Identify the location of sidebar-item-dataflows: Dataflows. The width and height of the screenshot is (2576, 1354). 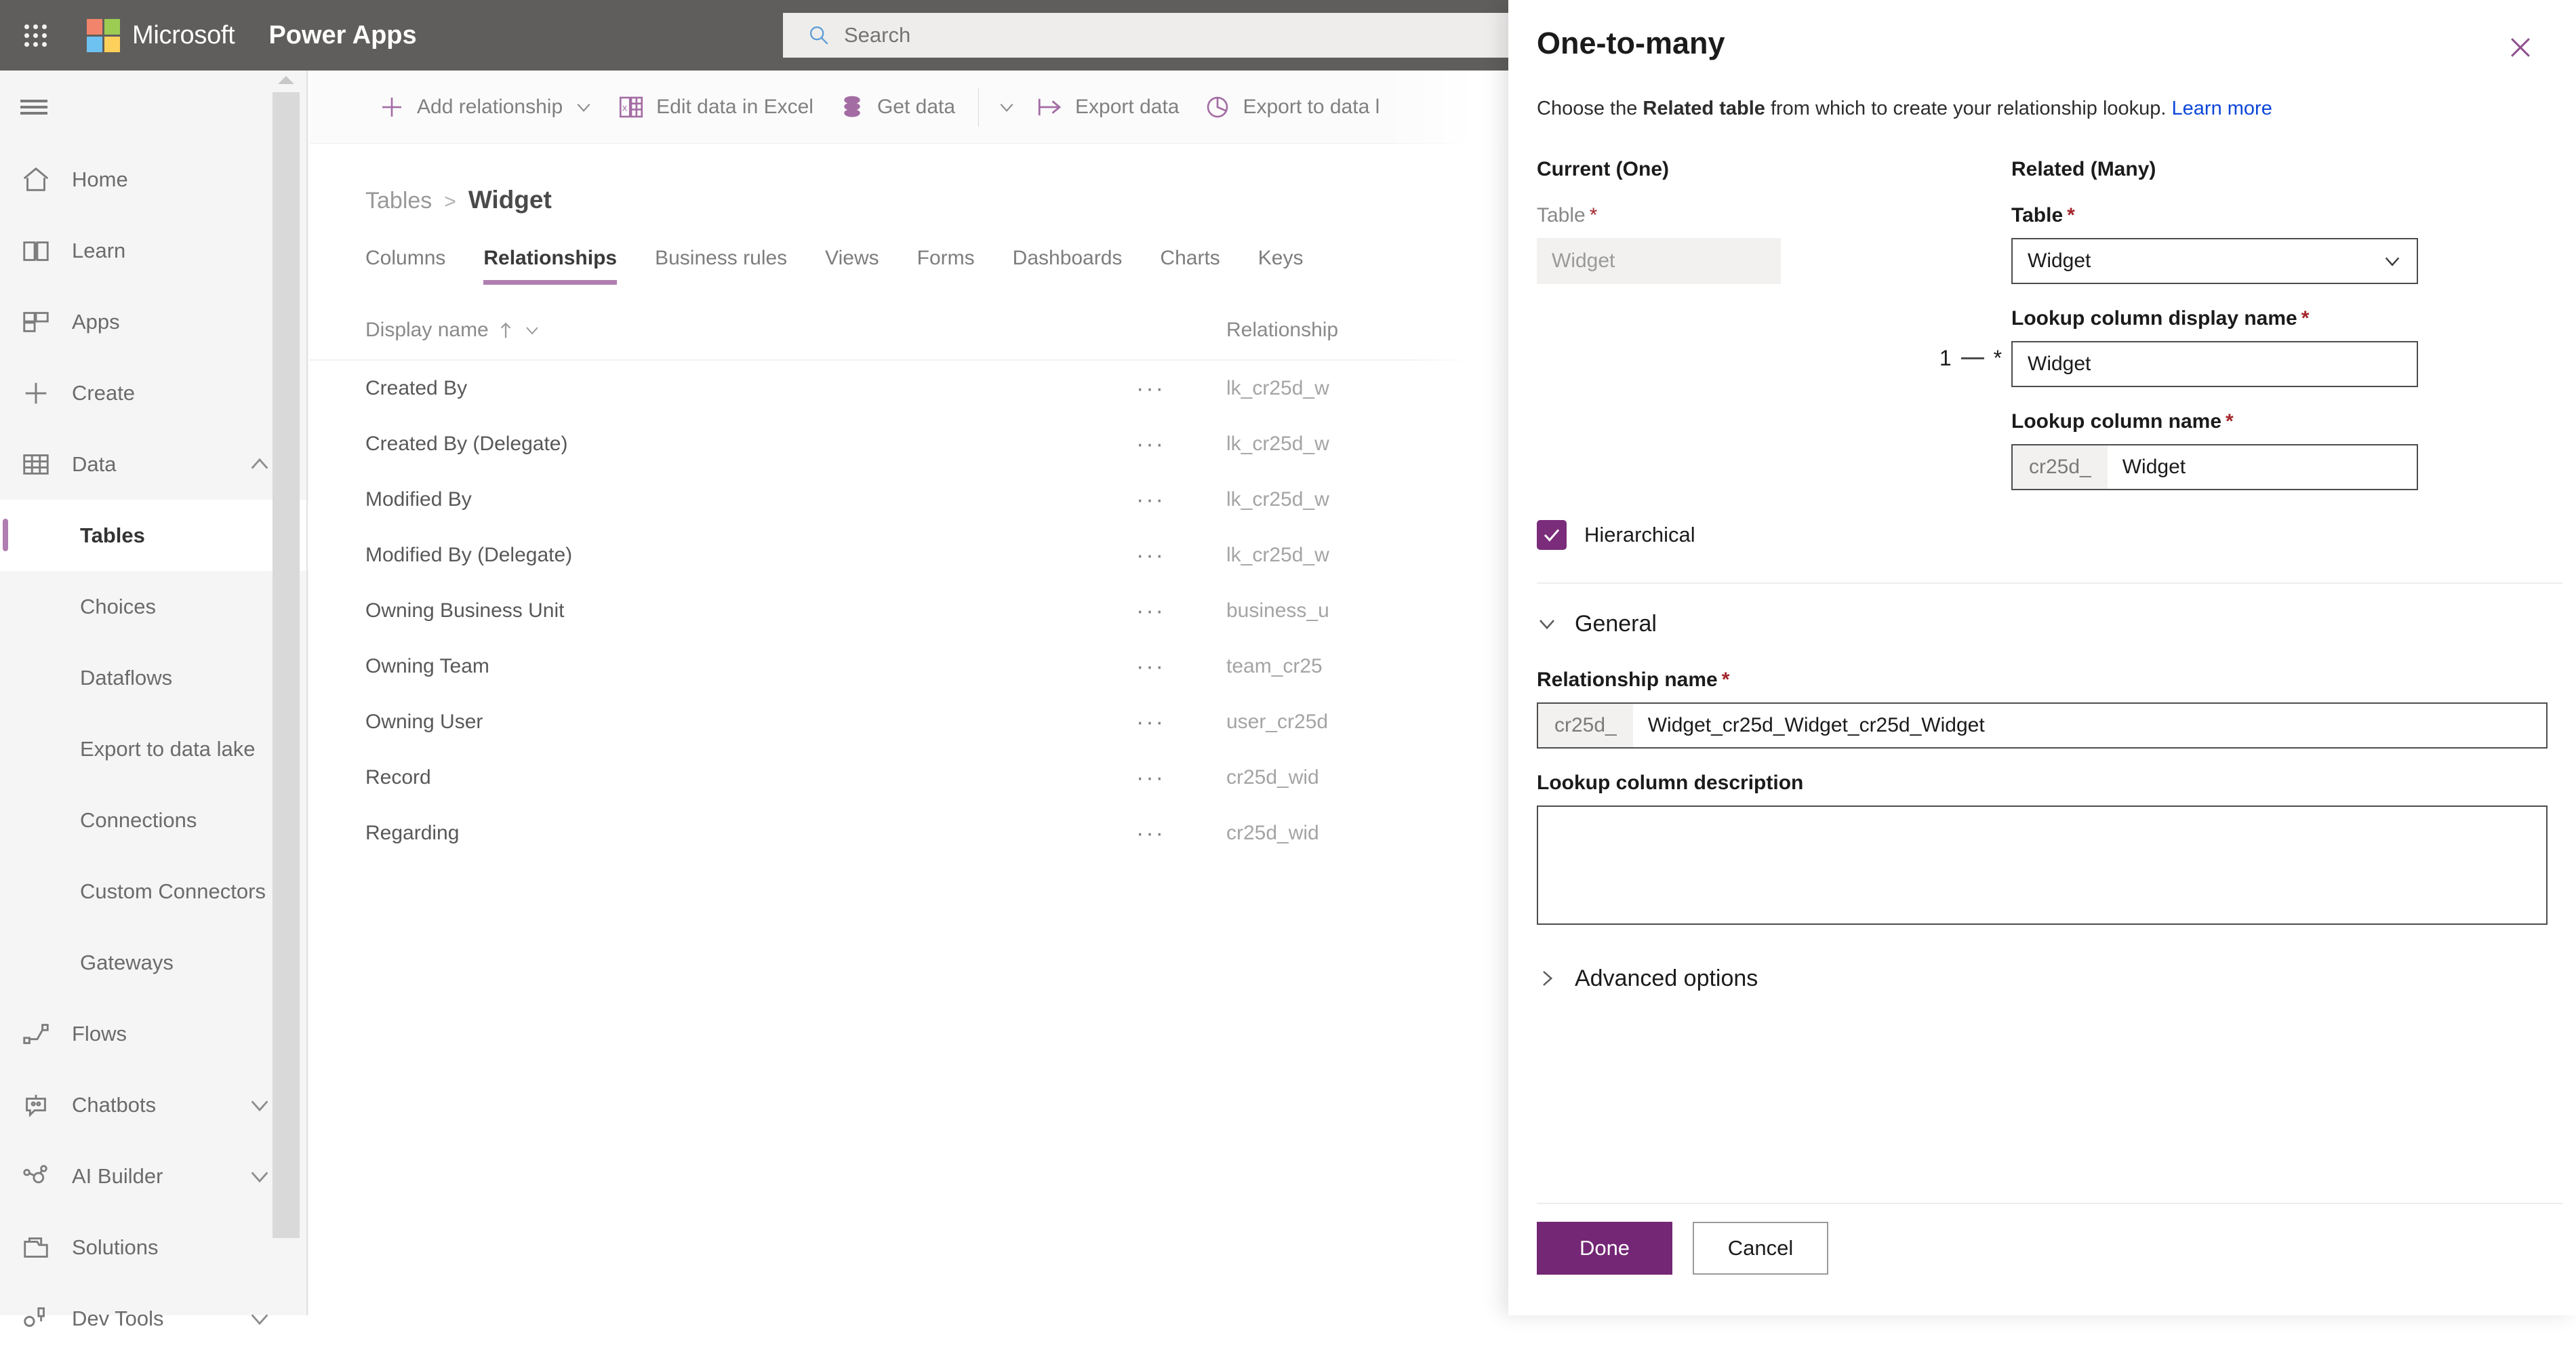
(154, 677).